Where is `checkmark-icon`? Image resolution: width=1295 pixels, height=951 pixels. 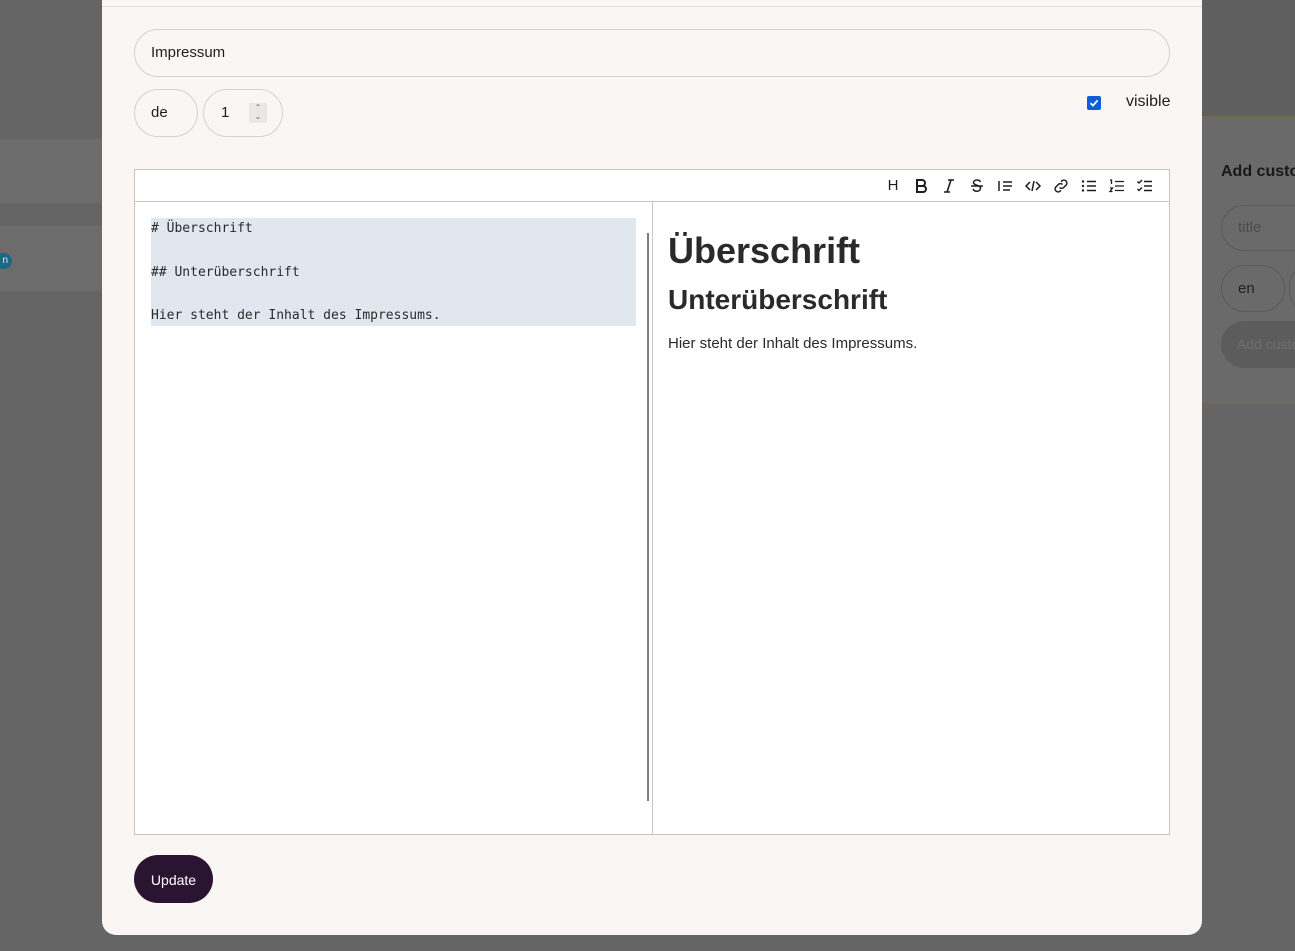 checkmark-icon is located at coordinates (1094, 103).